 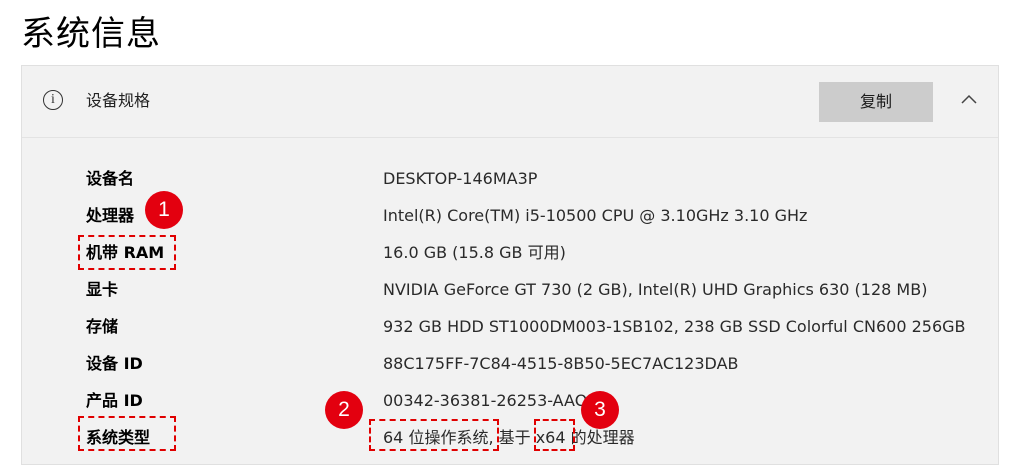 I want to click on page-title: 系统信息, so click(x=91, y=34).